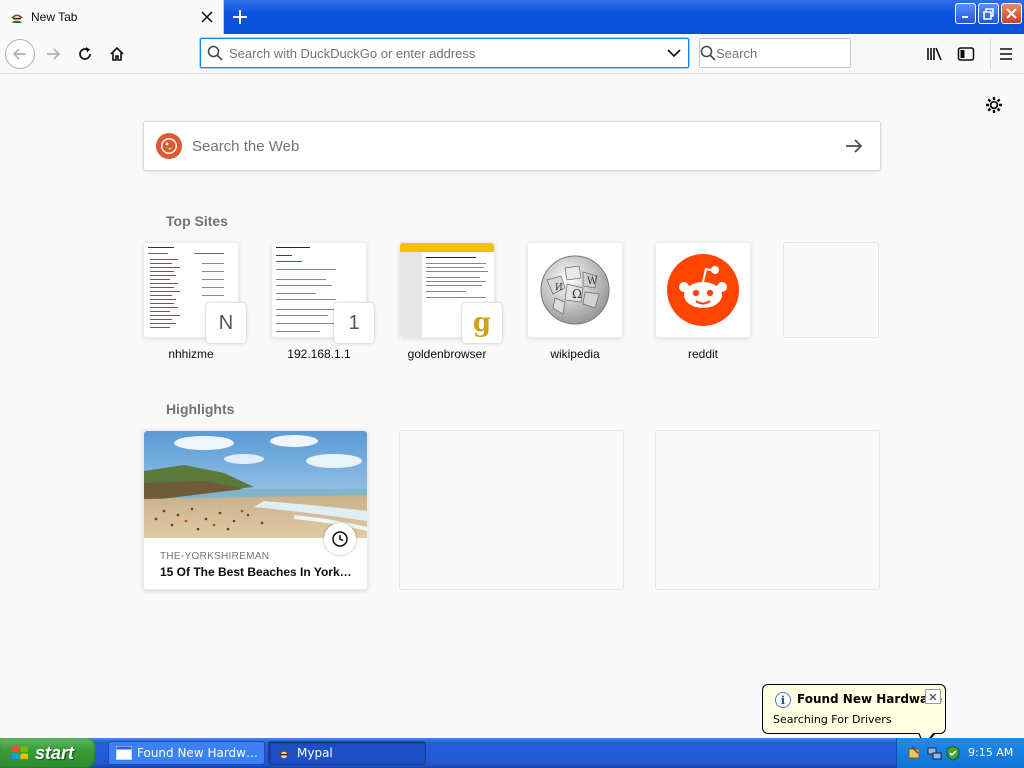 This screenshot has width=1024, height=768. Describe the element at coordinates (512, 17) in the screenshot. I see `tab-strip: New Tab` at that location.